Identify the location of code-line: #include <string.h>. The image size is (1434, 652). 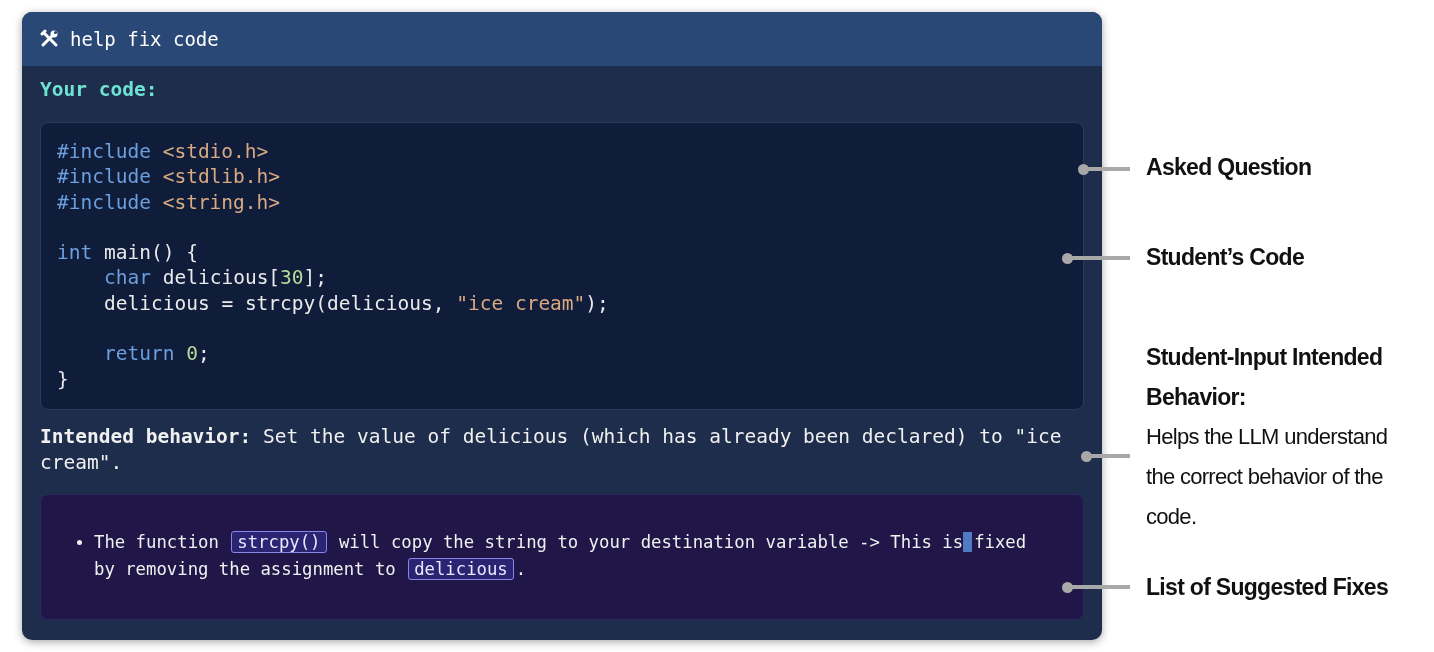
(169, 202).